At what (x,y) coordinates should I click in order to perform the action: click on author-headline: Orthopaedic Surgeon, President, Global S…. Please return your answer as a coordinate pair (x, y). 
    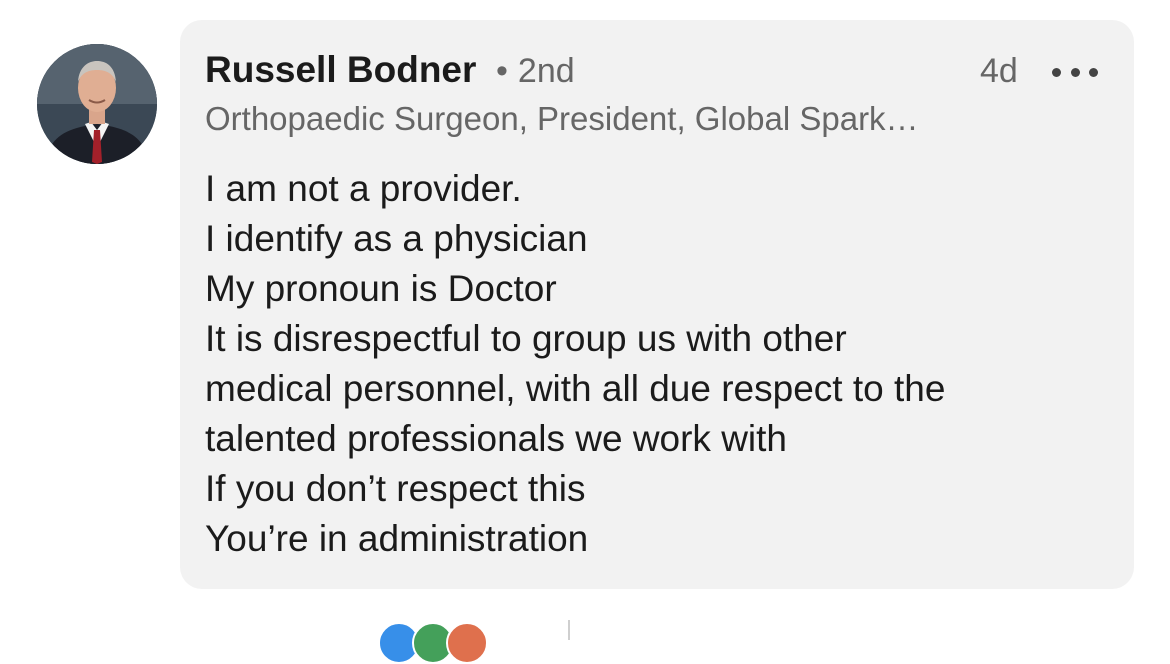
    Looking at the image, I should click on (562, 118).